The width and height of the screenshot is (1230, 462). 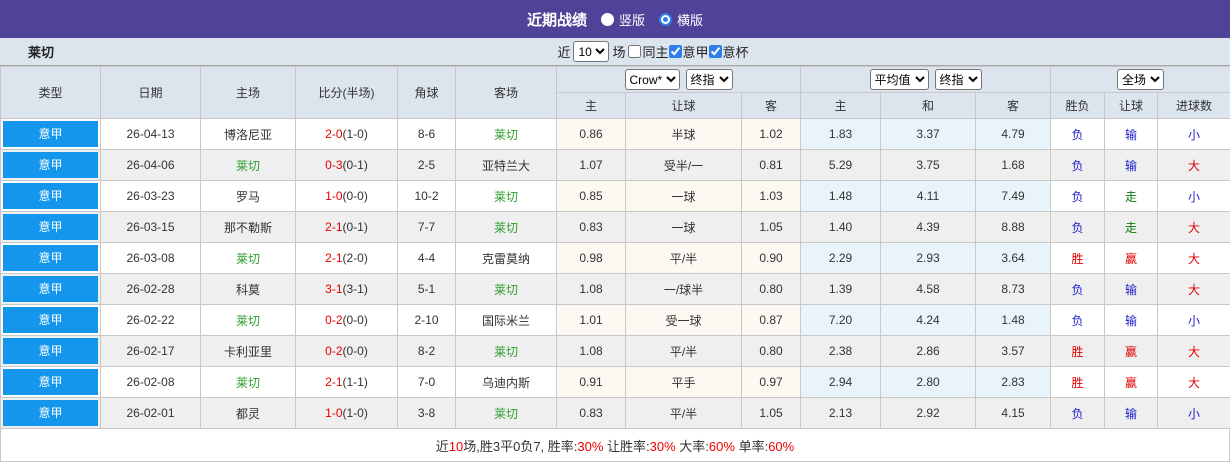 I want to click on avg-away-cell: 1.68, so click(x=1013, y=165).